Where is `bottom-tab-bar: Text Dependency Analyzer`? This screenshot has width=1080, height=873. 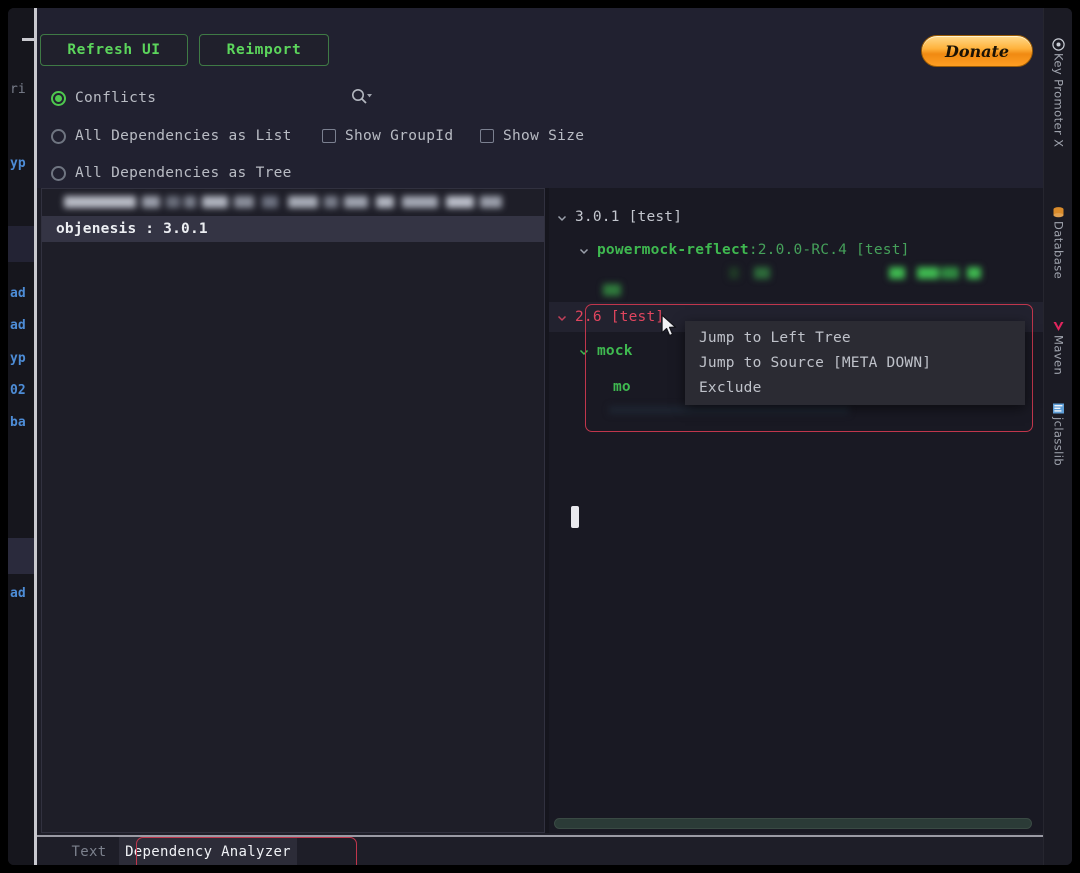 bottom-tab-bar: Text Dependency Analyzer is located at coordinates (540, 850).